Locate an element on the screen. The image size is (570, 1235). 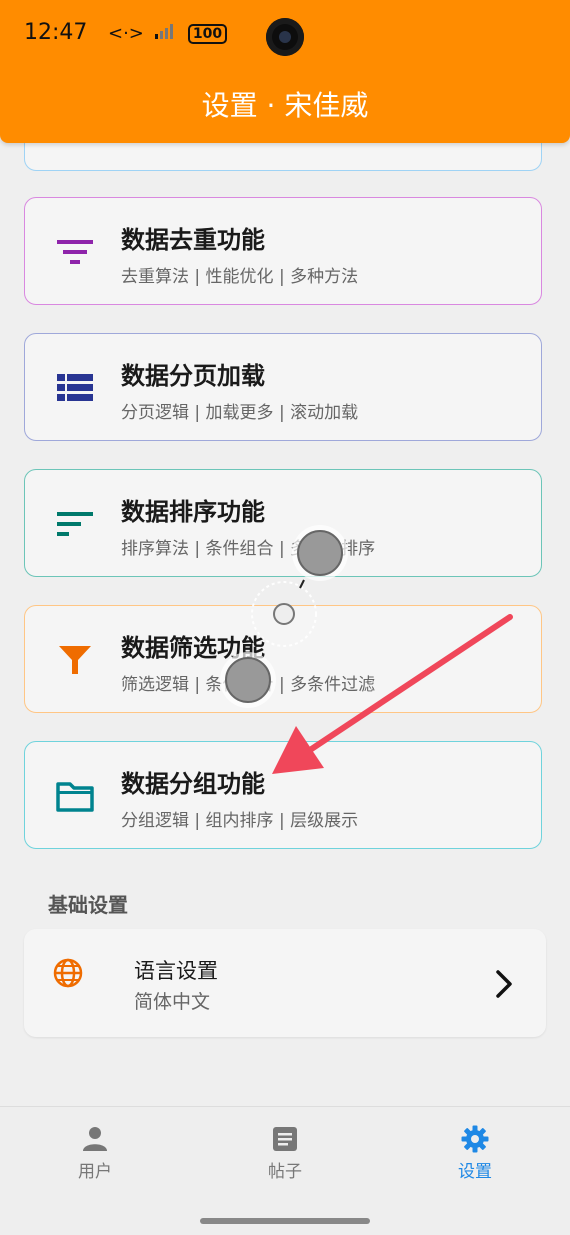
data-transfer-icon: <·> is located at coordinates (126, 33).